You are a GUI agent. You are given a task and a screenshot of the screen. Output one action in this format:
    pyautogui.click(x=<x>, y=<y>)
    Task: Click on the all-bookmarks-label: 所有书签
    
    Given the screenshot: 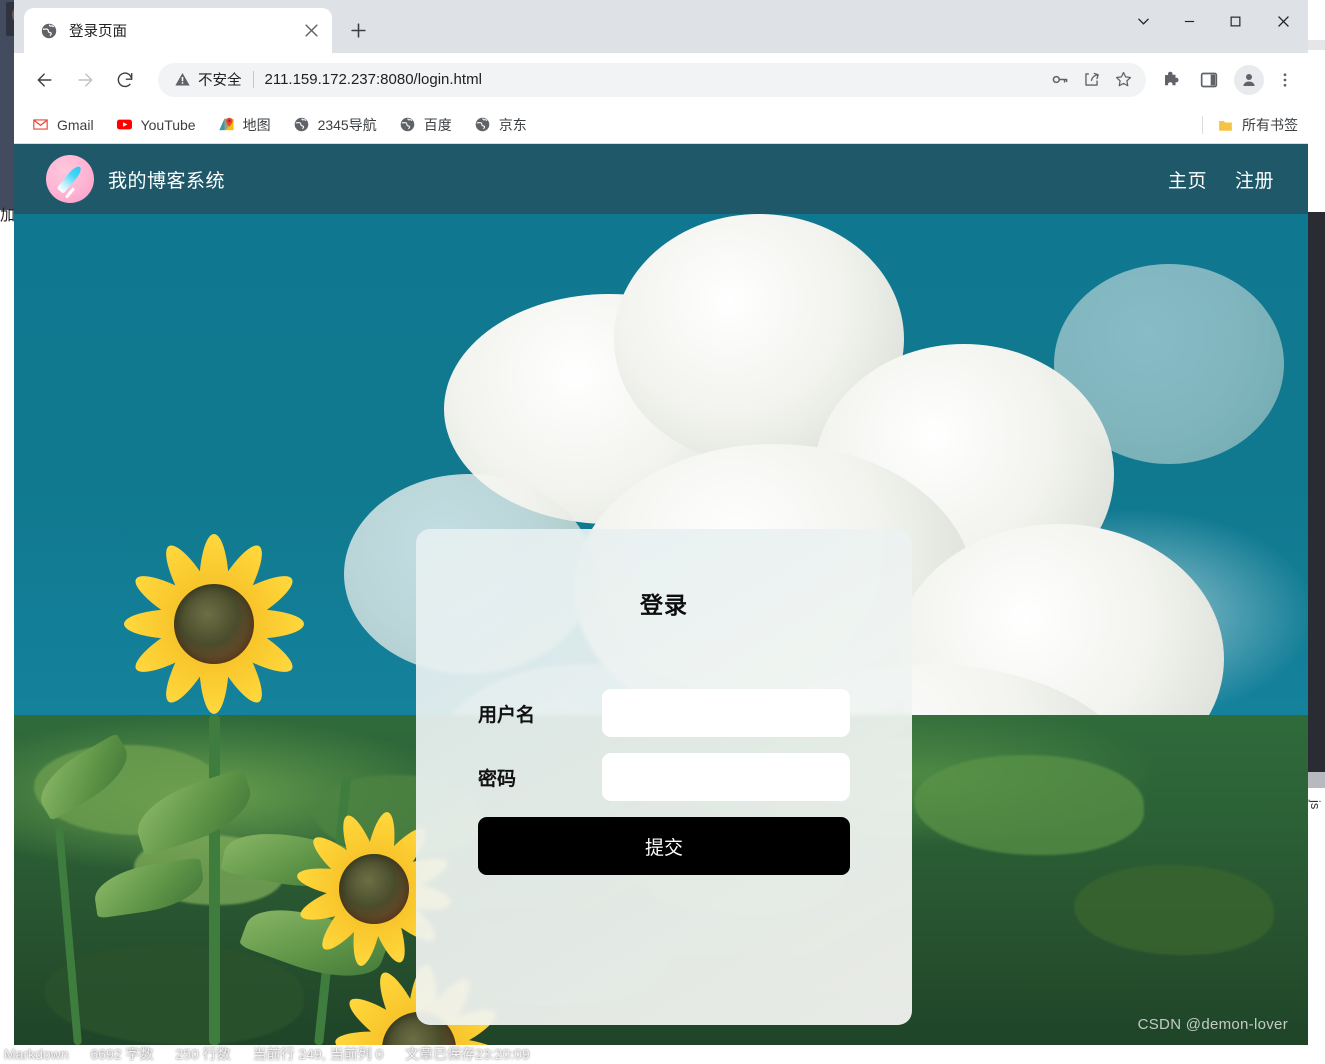 What is the action you would take?
    pyautogui.click(x=1270, y=125)
    